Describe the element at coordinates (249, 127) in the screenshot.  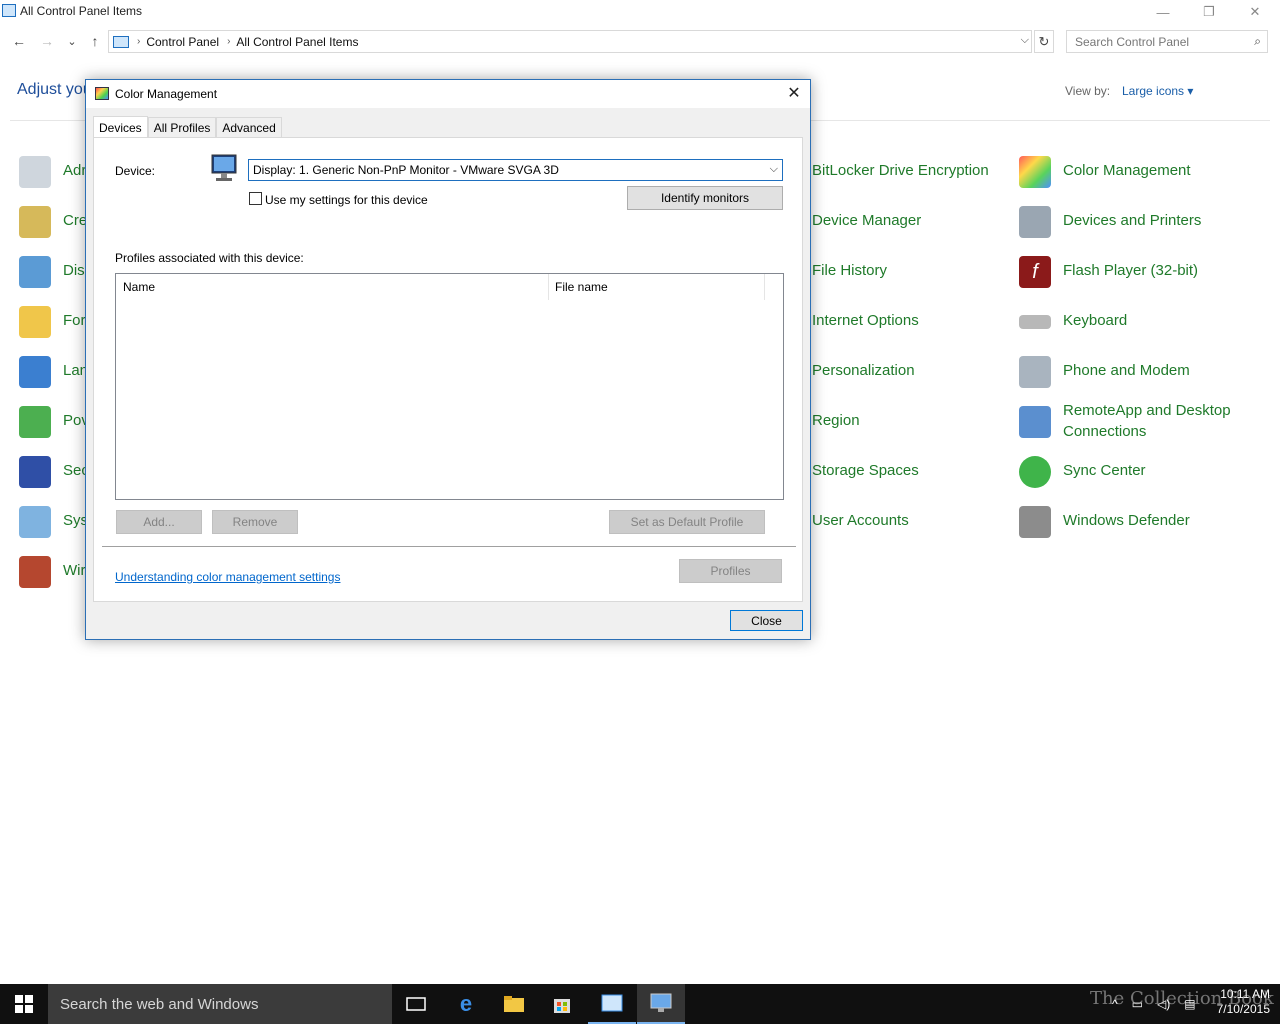
I see `tab-advanced: Advanced` at that location.